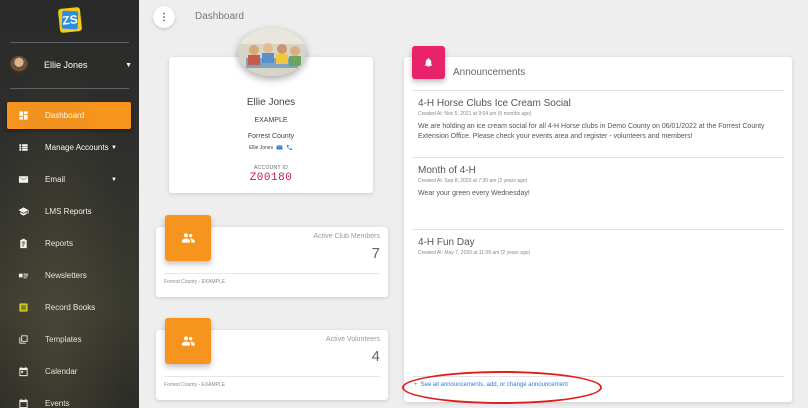  Describe the element at coordinates (61, 371) in the screenshot. I see `sidebar-item-label: Calendar` at that location.